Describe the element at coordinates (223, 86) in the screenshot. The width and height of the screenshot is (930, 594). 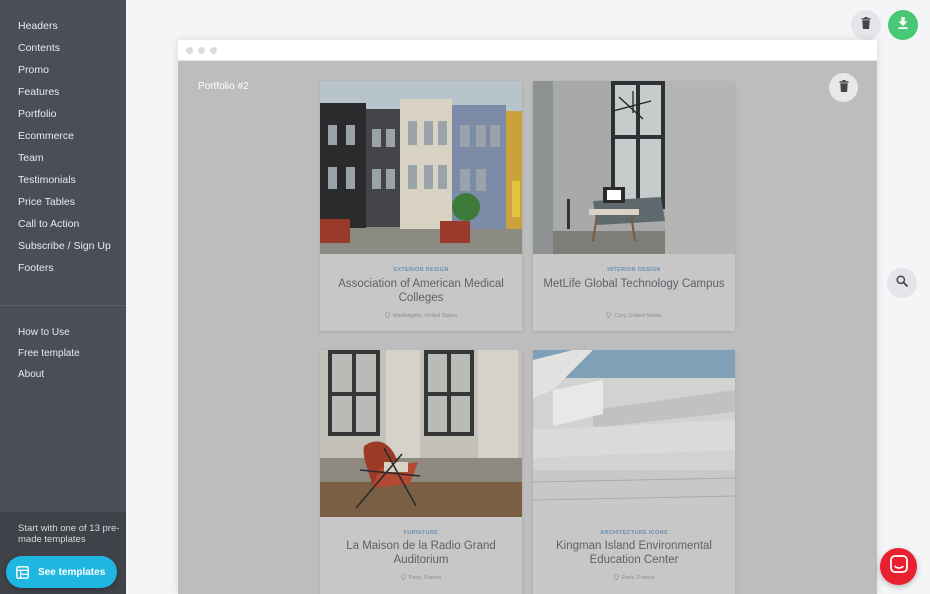
I see `block-label: Portfolio #2` at that location.